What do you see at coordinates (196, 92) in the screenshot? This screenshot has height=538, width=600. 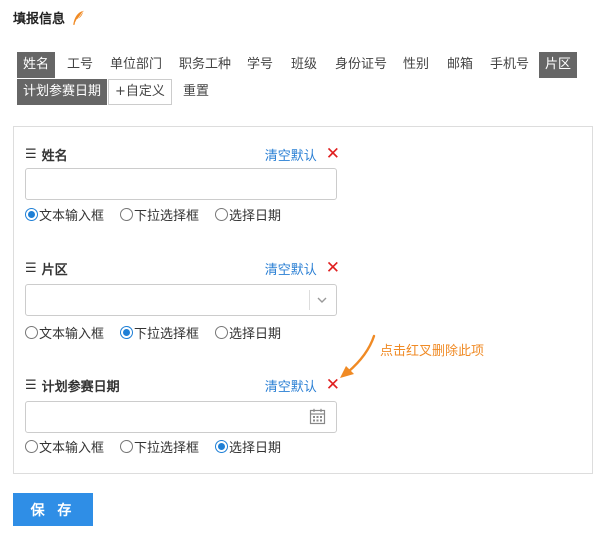 I see `reset-button: 重置` at bounding box center [196, 92].